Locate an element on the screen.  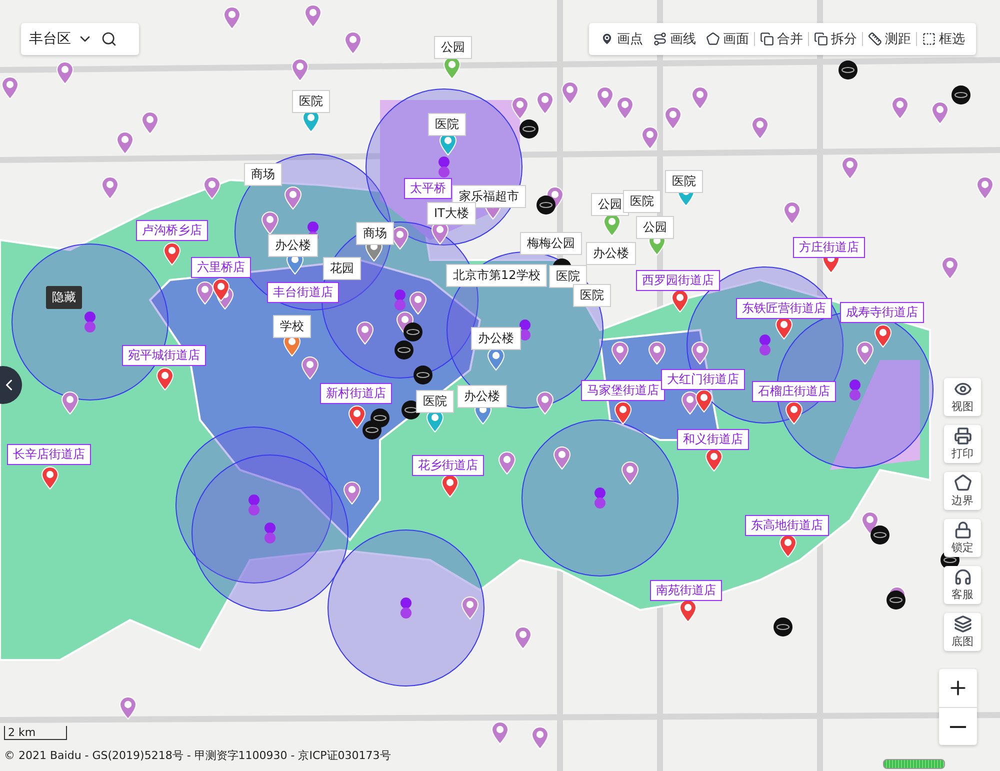
side-tool-button: 视图 is located at coordinates (962, 397).